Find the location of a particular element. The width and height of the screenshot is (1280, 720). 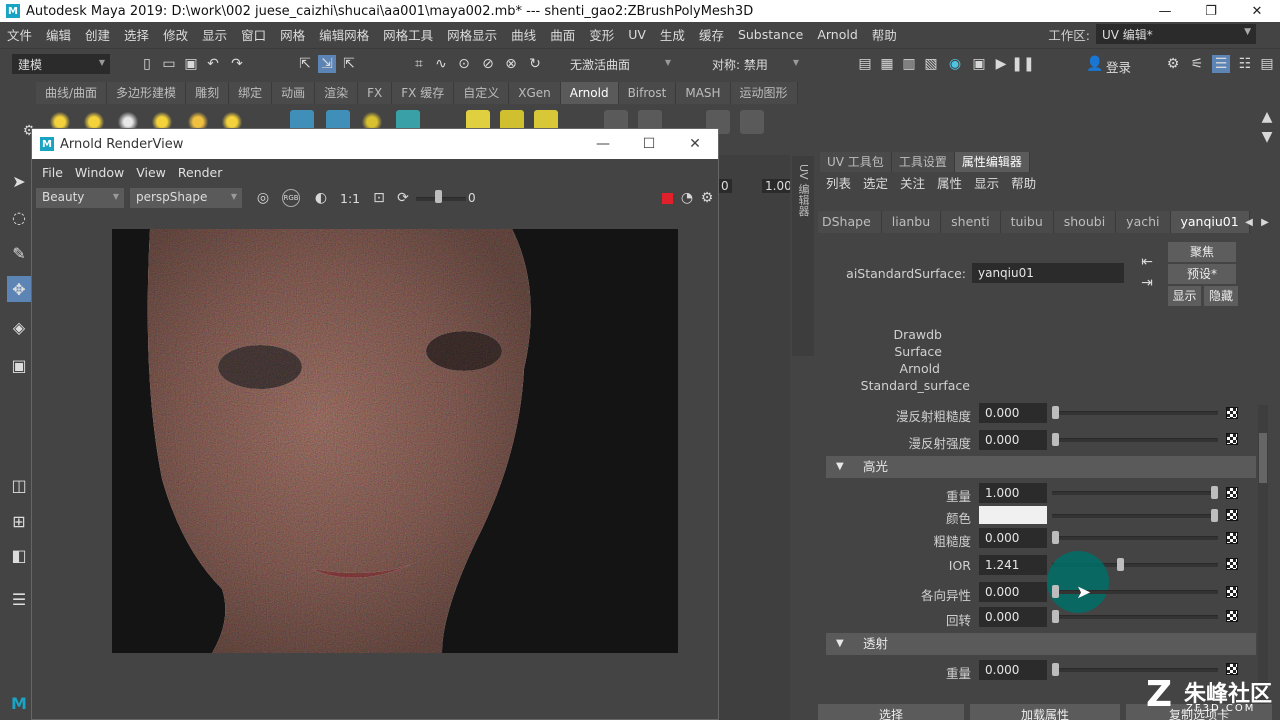

menu-uv: UV is located at coordinates (637, 34).